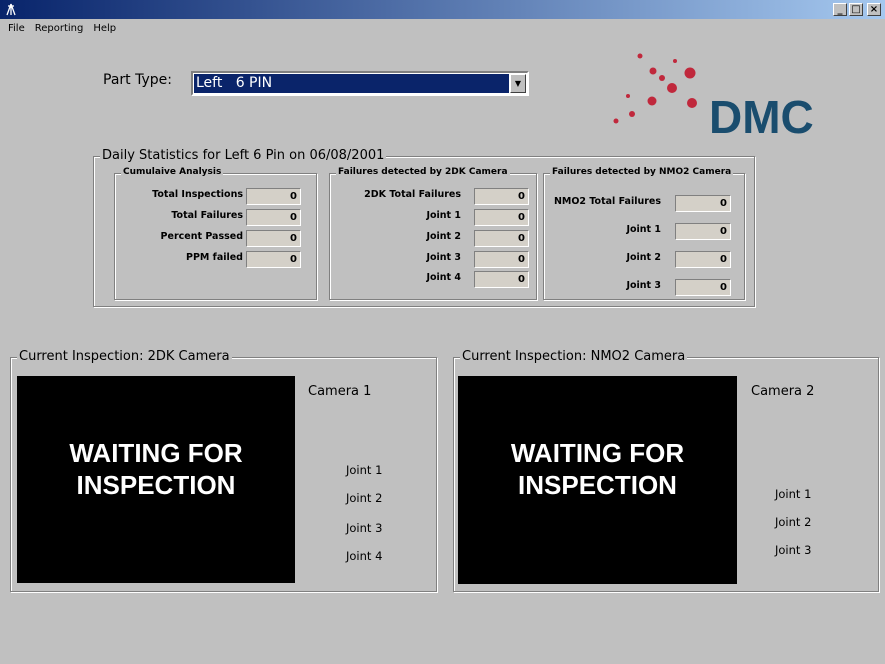 The image size is (885, 664). I want to click on tripod-icon, so click(11, 9).